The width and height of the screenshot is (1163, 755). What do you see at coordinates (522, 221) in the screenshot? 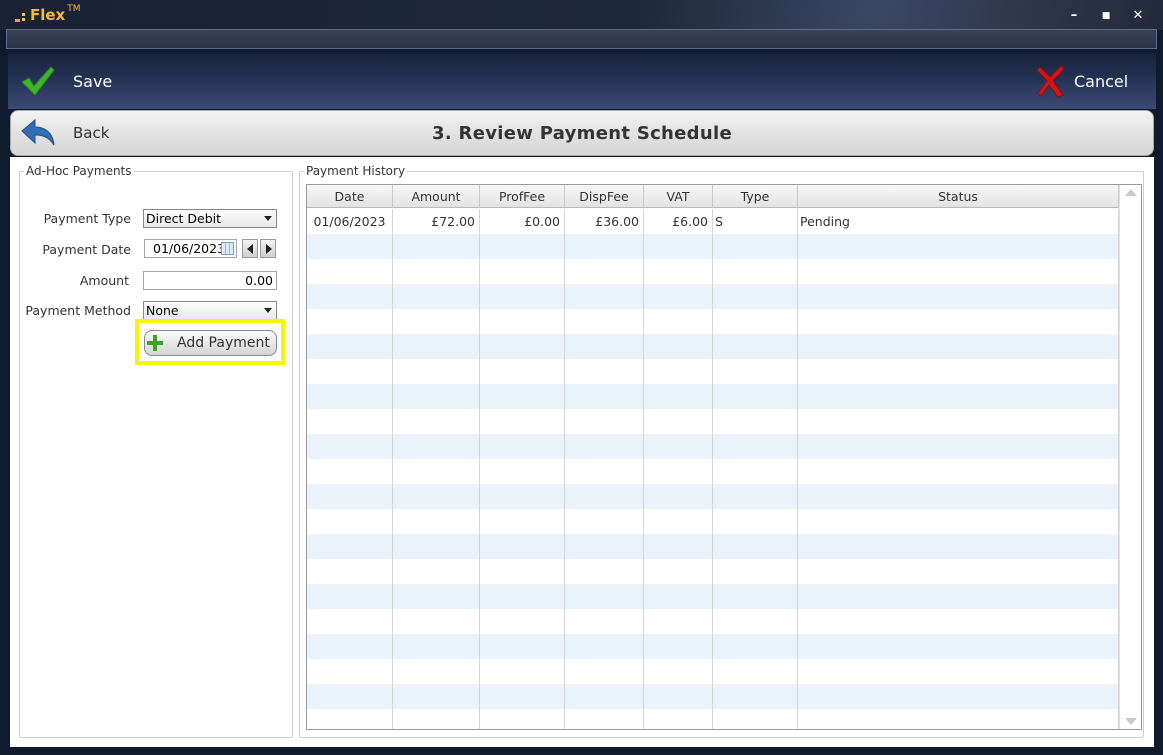
I see `cell-proffee: £0.00` at bounding box center [522, 221].